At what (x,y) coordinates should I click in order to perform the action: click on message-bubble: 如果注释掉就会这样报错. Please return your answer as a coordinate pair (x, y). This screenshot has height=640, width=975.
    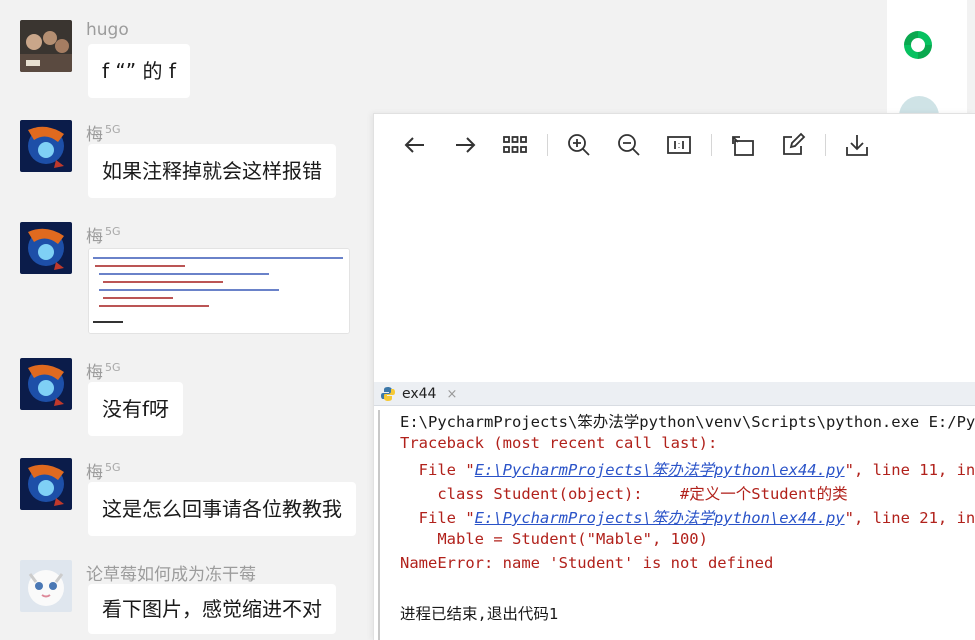
    Looking at the image, I should click on (212, 171).